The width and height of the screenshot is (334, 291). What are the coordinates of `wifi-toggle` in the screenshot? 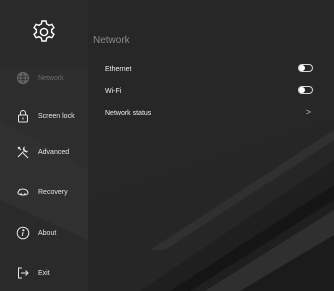 It's located at (305, 90).